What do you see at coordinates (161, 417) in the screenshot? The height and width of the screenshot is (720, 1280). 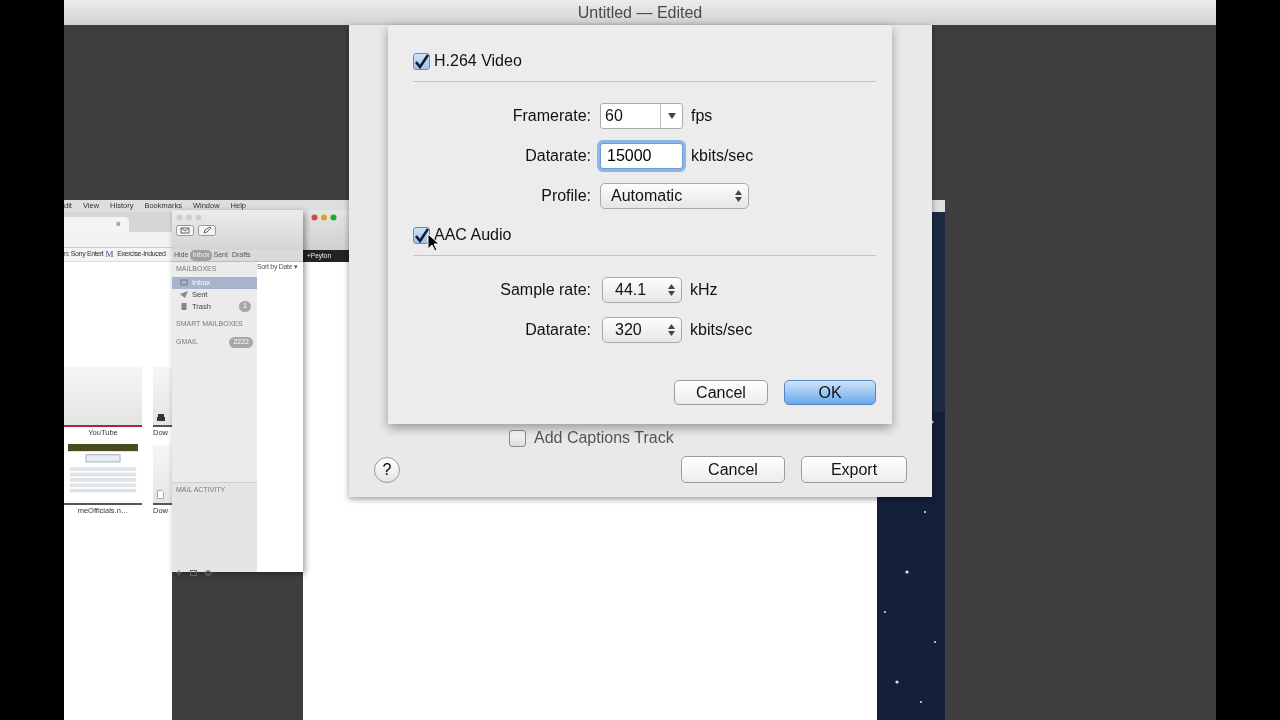 I see `printer-icon` at bounding box center [161, 417].